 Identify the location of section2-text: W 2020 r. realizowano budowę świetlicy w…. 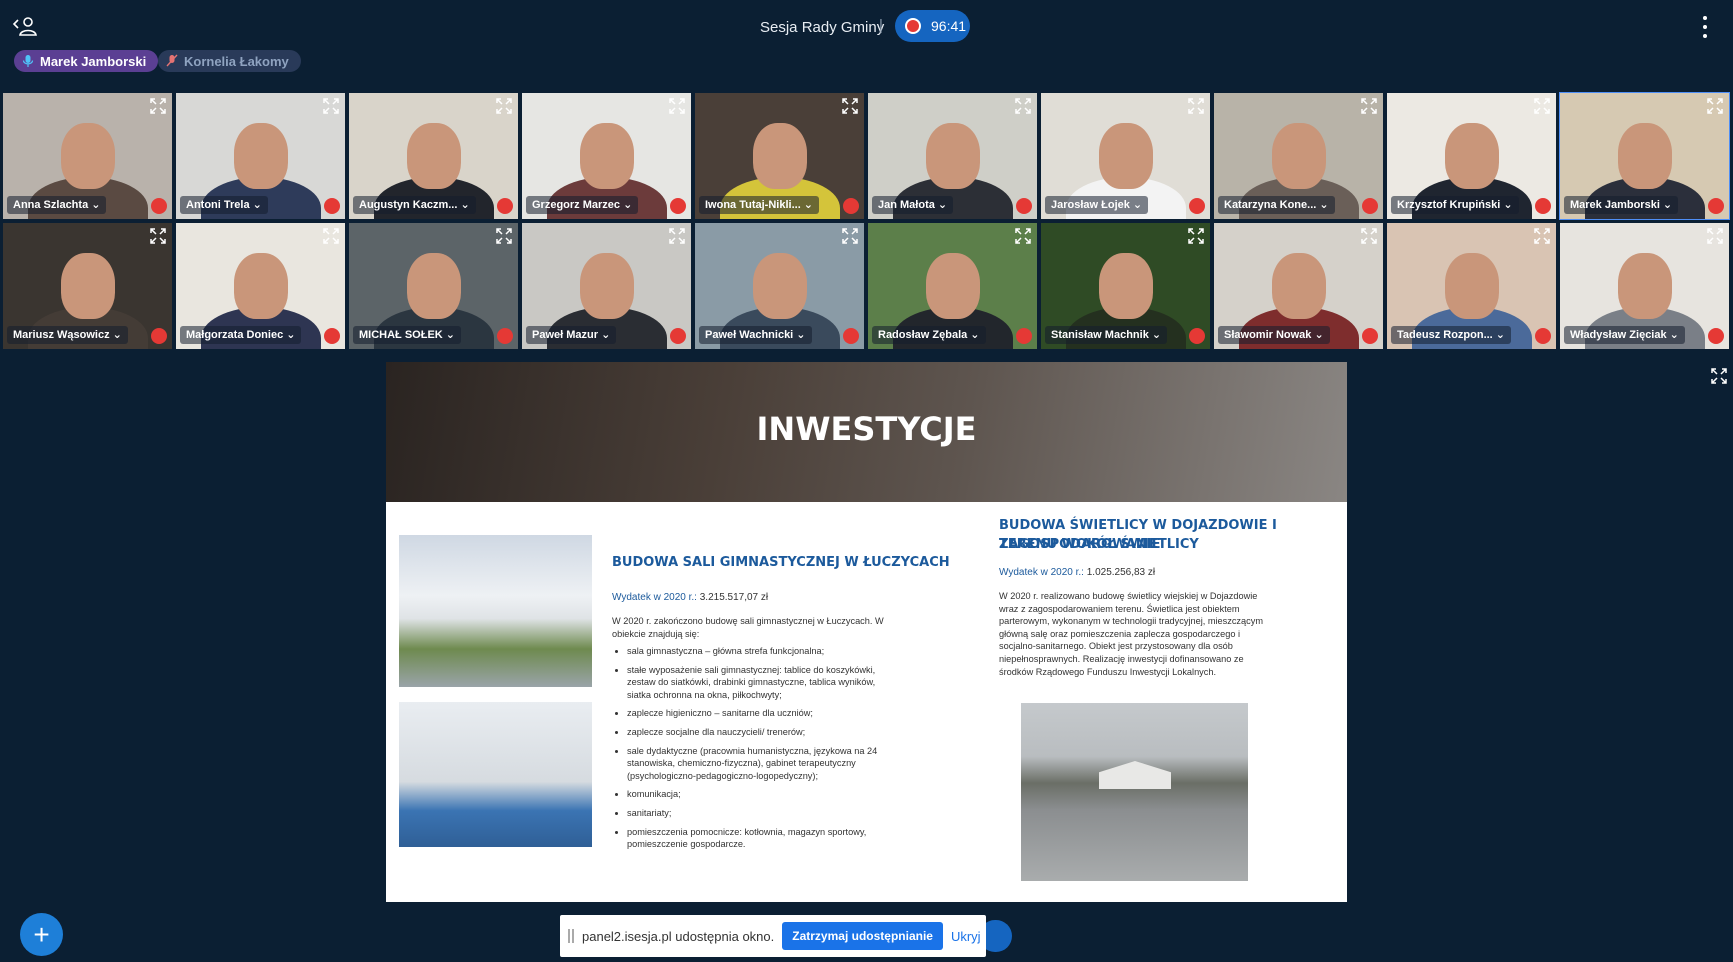
(1131, 634).